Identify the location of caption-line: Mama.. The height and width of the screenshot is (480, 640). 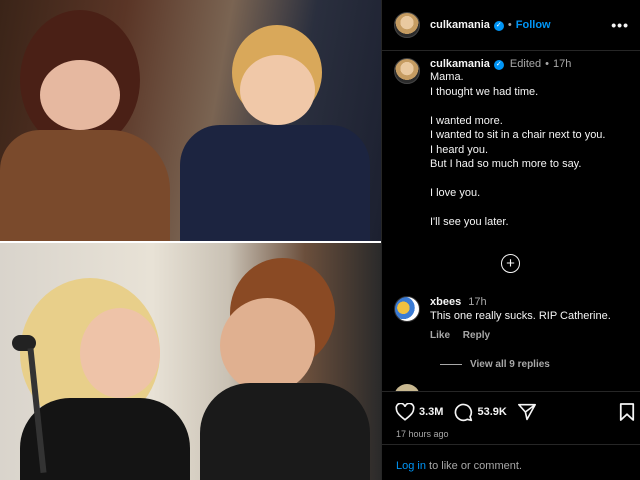
(447, 77).